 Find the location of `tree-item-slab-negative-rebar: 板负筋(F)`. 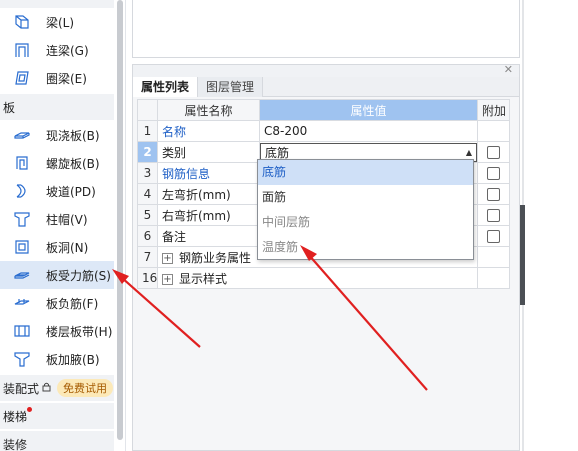

tree-item-slab-negative-rebar: 板负筋(F) is located at coordinates (57, 303).